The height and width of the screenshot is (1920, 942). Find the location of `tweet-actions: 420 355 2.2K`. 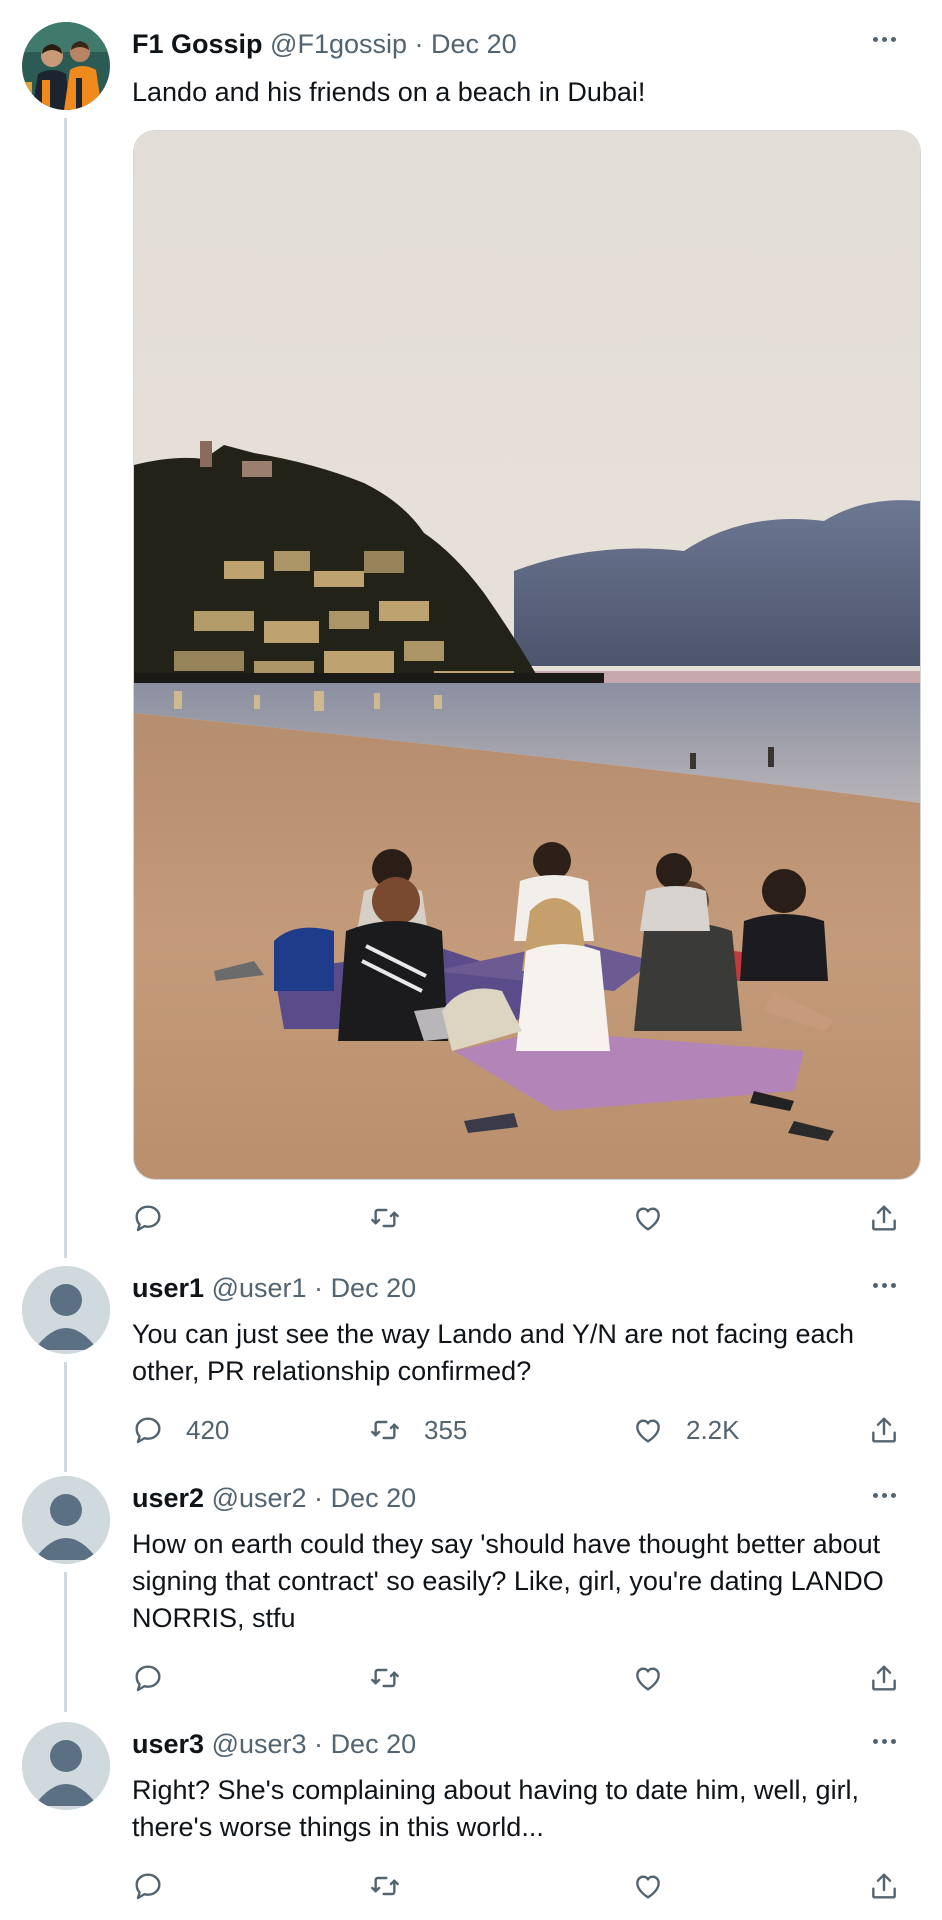

tweet-actions: 420 355 2.2K is located at coordinates (527, 1430).